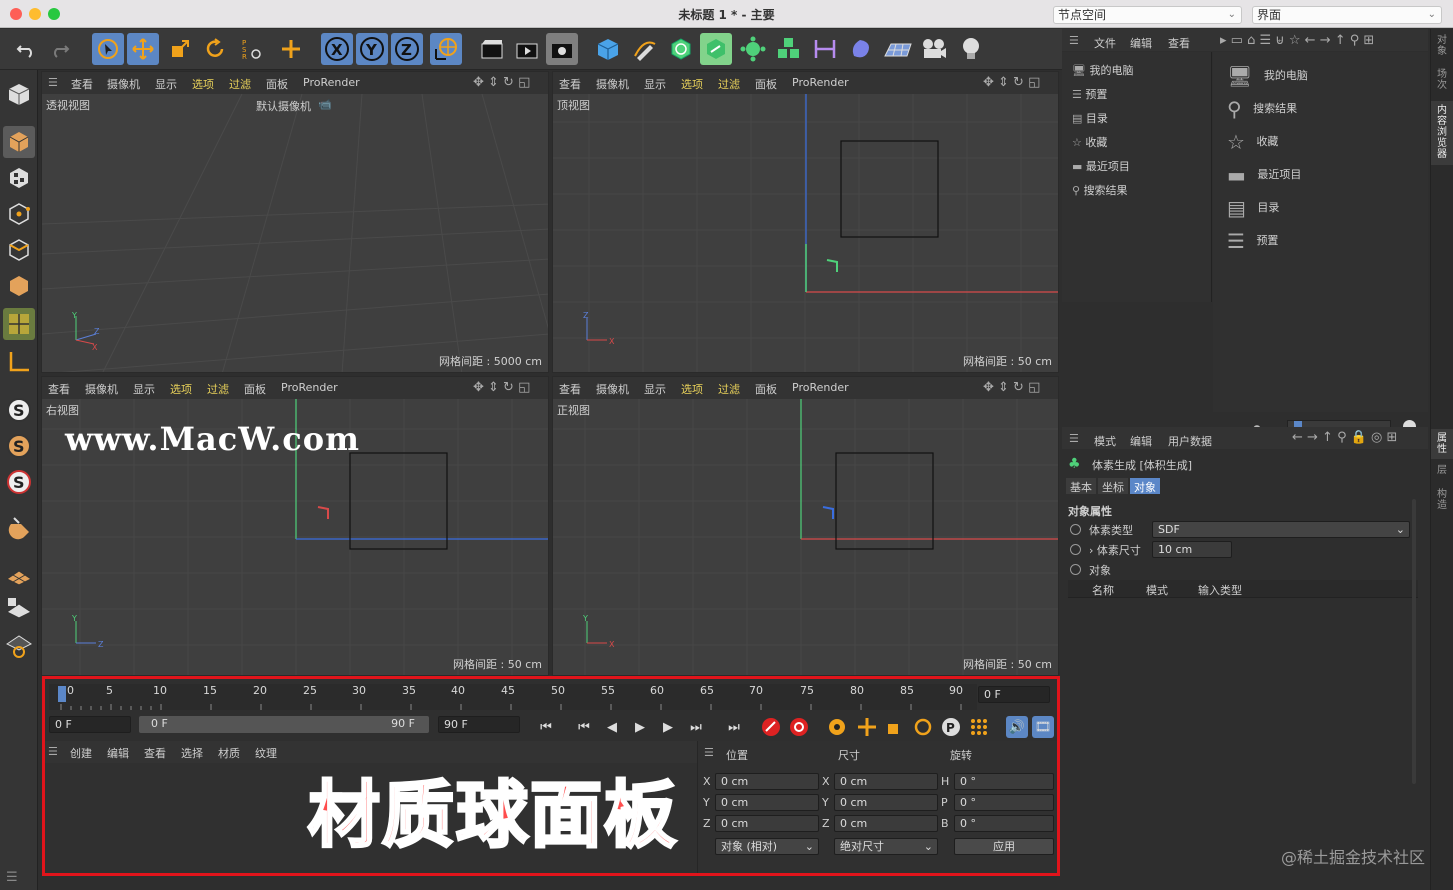 This screenshot has height=890, width=1453. I want to click on tree-item-favorites: ☆ 收藏, so click(1089, 142).